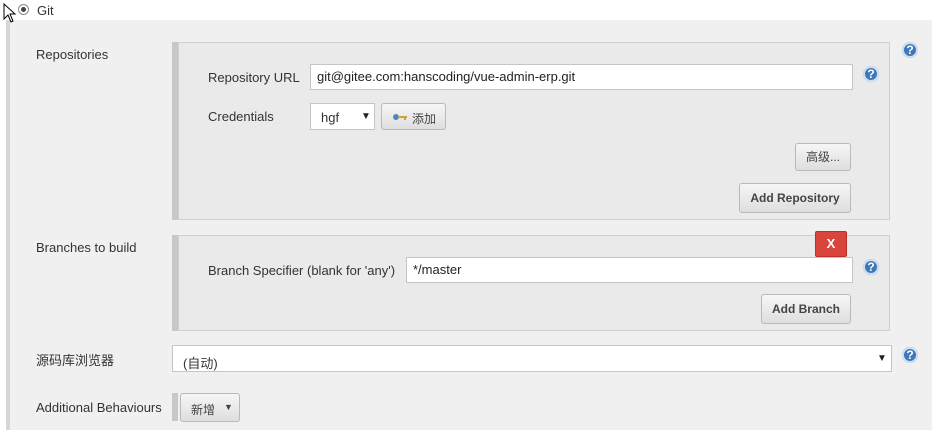 The width and height of the screenshot is (932, 430). What do you see at coordinates (629, 270) in the screenshot?
I see `branch-specifier-input: */master` at bounding box center [629, 270].